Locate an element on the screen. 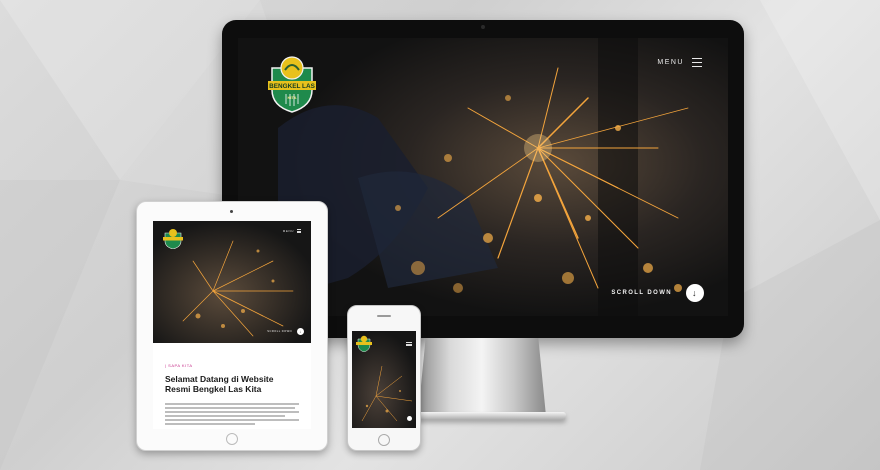 Image resolution: width=880 pixels, height=470 pixels. phone-device is located at coordinates (384, 378).